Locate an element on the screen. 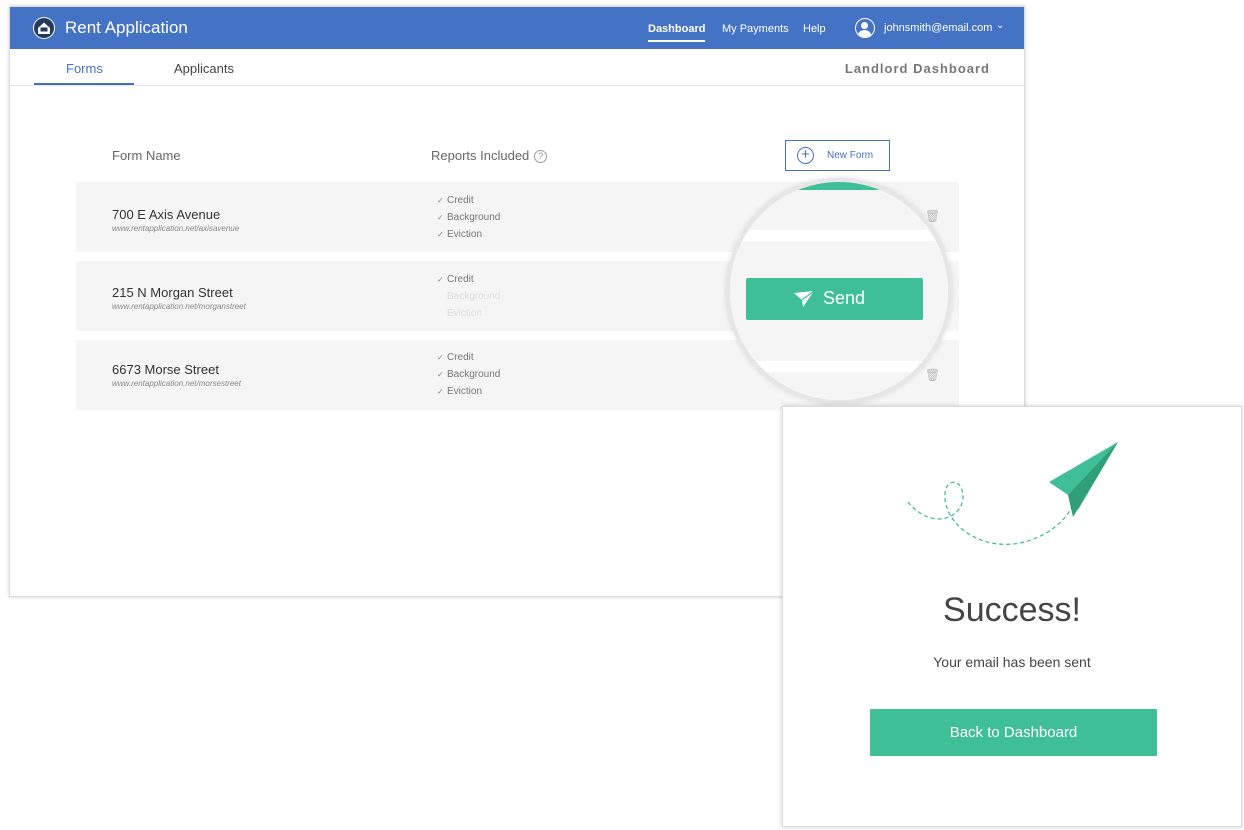 Image resolution: width=1244 pixels, height=830 pixels. magnified-row is located at coordinates (839, 386).